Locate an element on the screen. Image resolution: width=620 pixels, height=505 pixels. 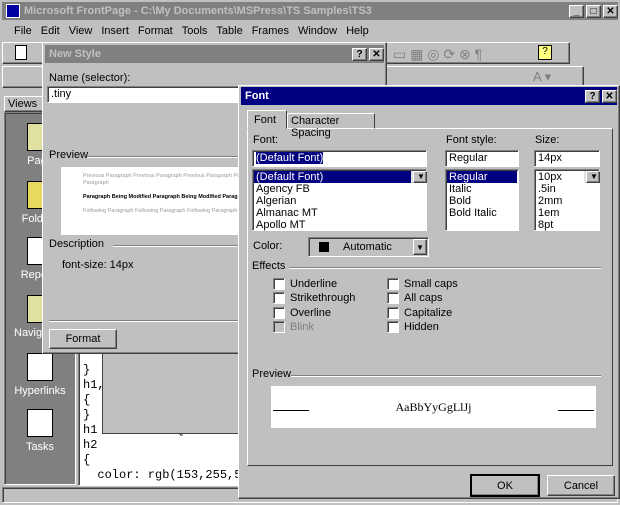
font-dialog-title-bar: Font ? ✕ is located at coordinates (429, 96).